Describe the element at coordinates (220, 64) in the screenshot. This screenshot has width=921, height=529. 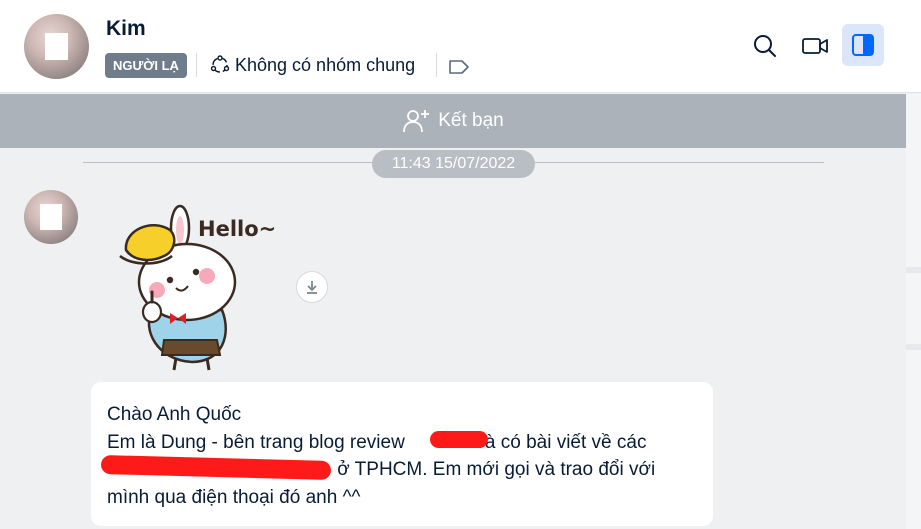
I see `group-circle-icon` at that location.